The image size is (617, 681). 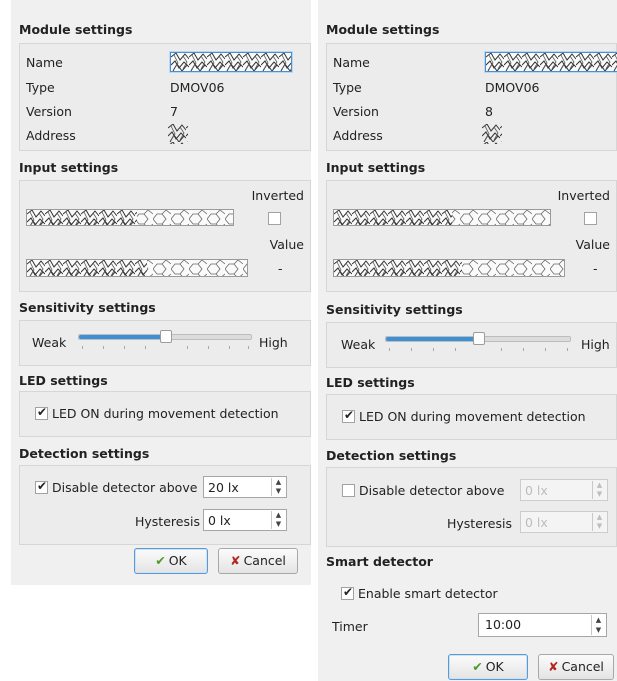 What do you see at coordinates (489, 111) in the screenshot?
I see `version-value: 8` at bounding box center [489, 111].